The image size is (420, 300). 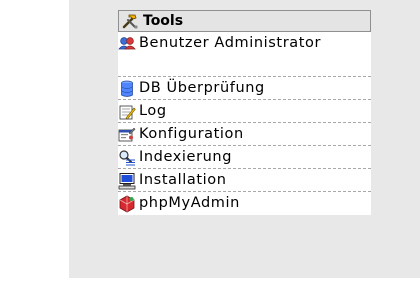 I want to click on menu-item-log: Log, so click(x=244, y=111).